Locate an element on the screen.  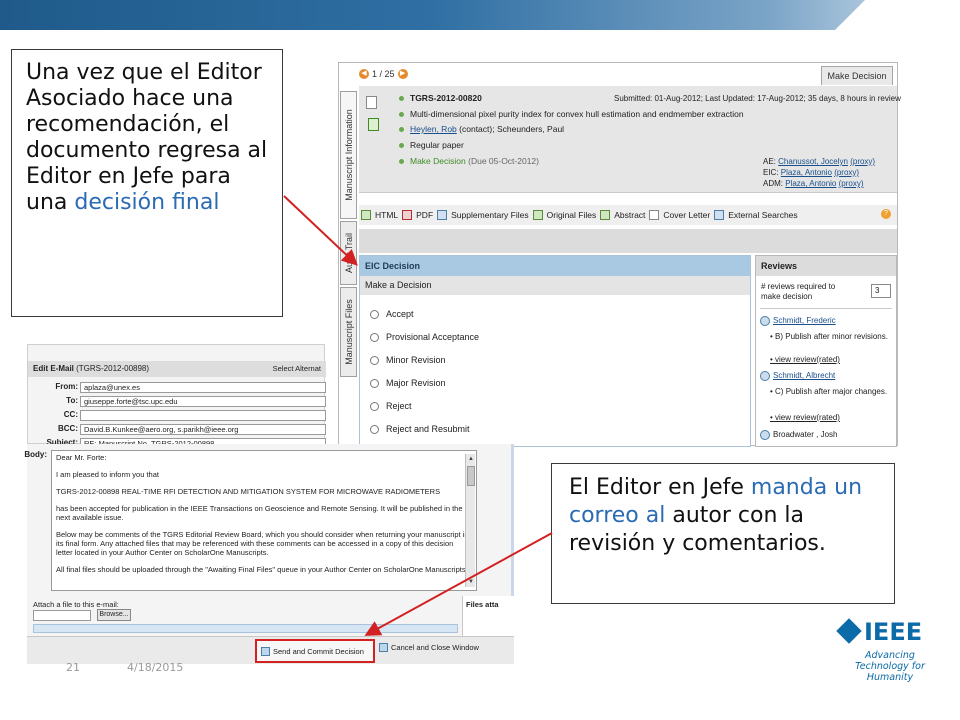
slide-date: 4/18/2015 is located at coordinates (155, 667).